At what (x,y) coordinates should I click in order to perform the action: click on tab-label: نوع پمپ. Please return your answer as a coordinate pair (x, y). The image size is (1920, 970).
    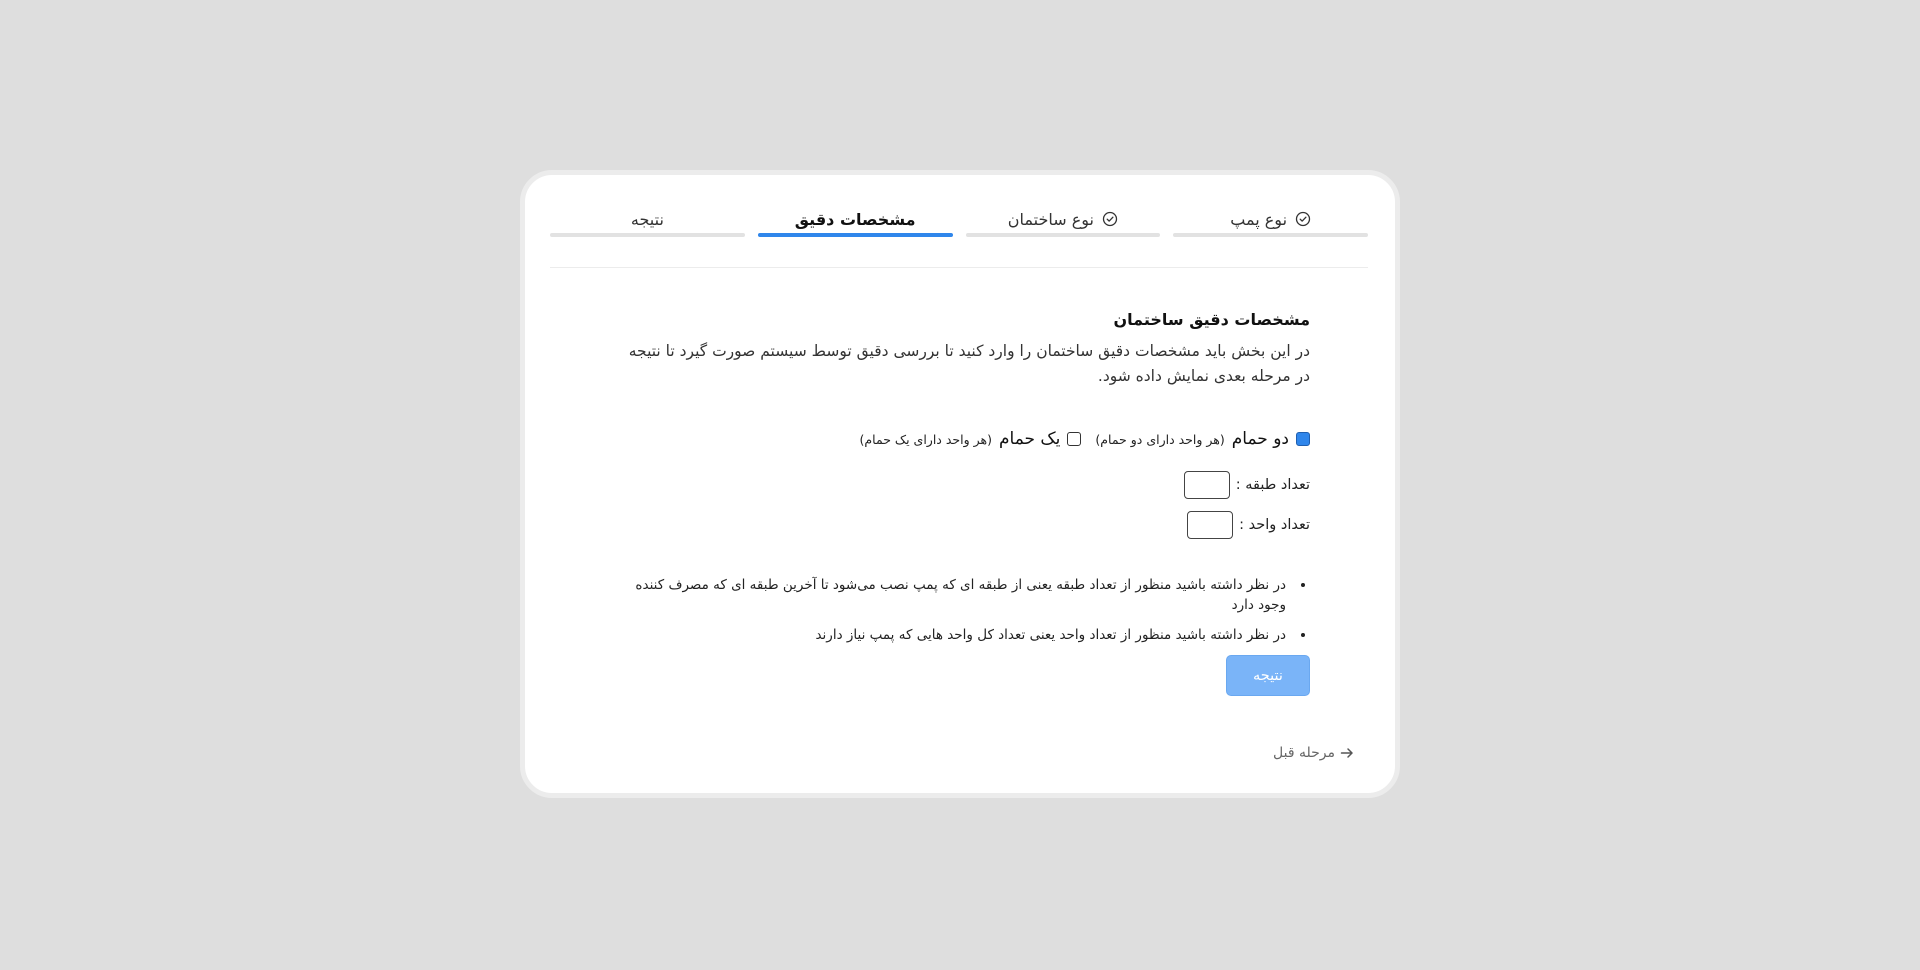
    Looking at the image, I should click on (1259, 219).